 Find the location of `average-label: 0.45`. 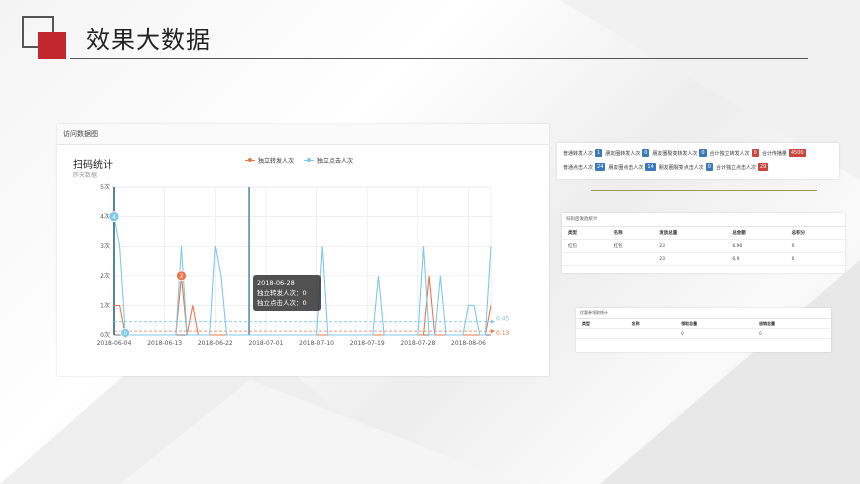

average-label: 0.45 is located at coordinates (503, 319).